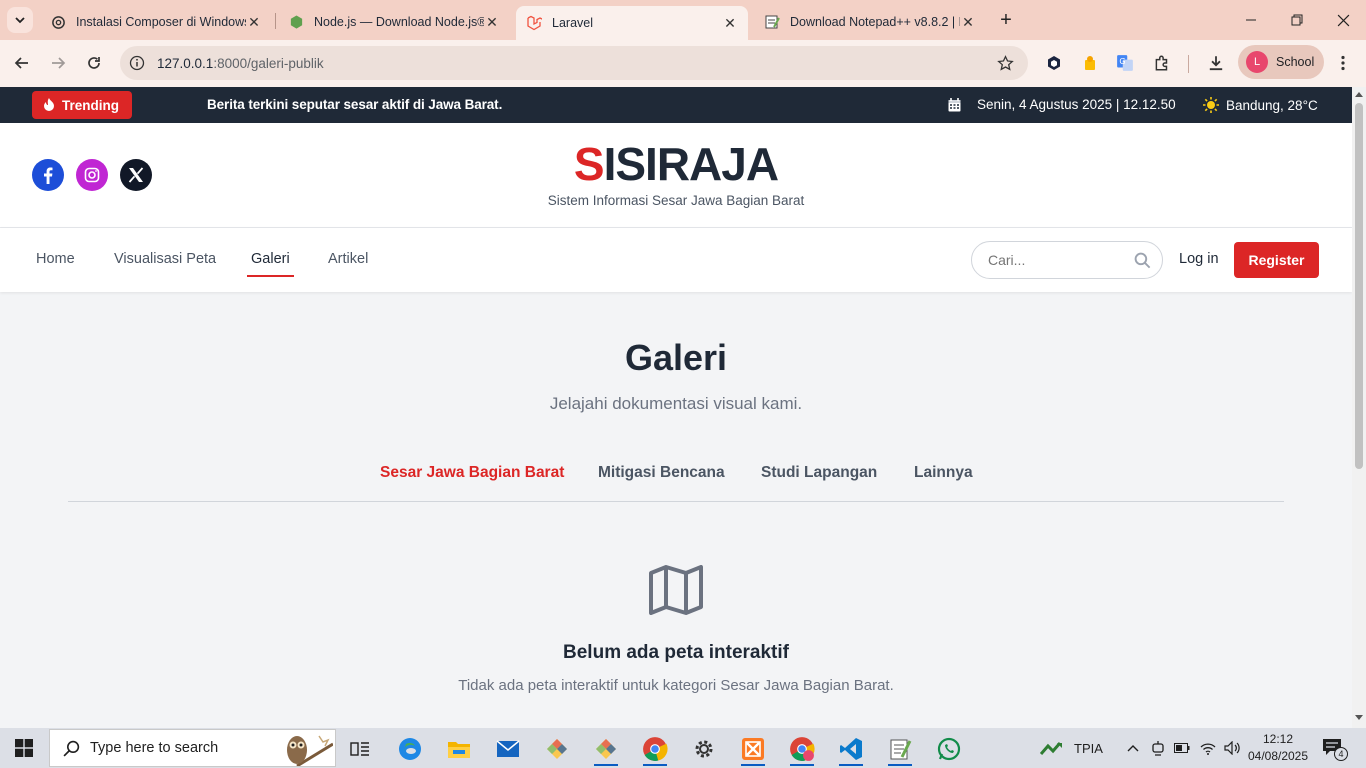 The height and width of the screenshot is (768, 1366). I want to click on battery-icon, so click(1181, 748).